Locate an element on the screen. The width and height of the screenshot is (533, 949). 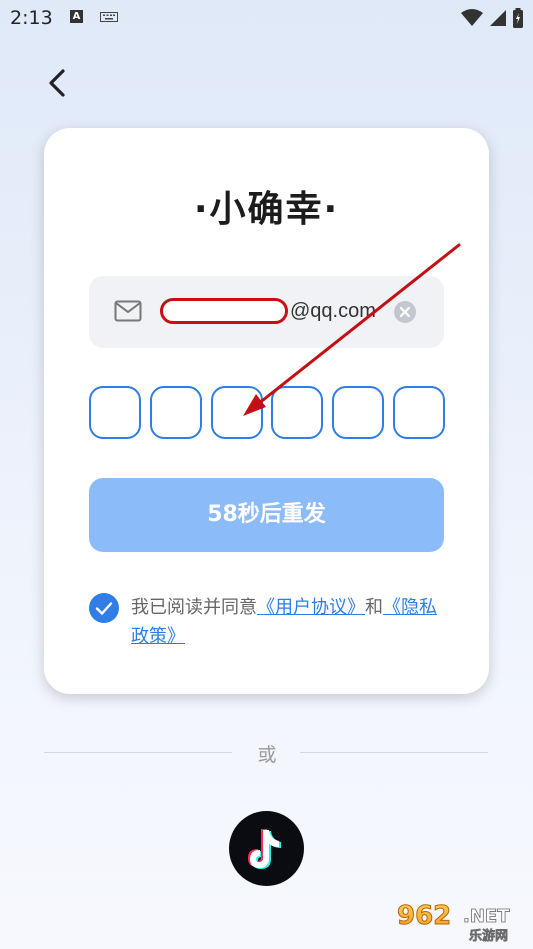
mail-icon is located at coordinates (128, 311).